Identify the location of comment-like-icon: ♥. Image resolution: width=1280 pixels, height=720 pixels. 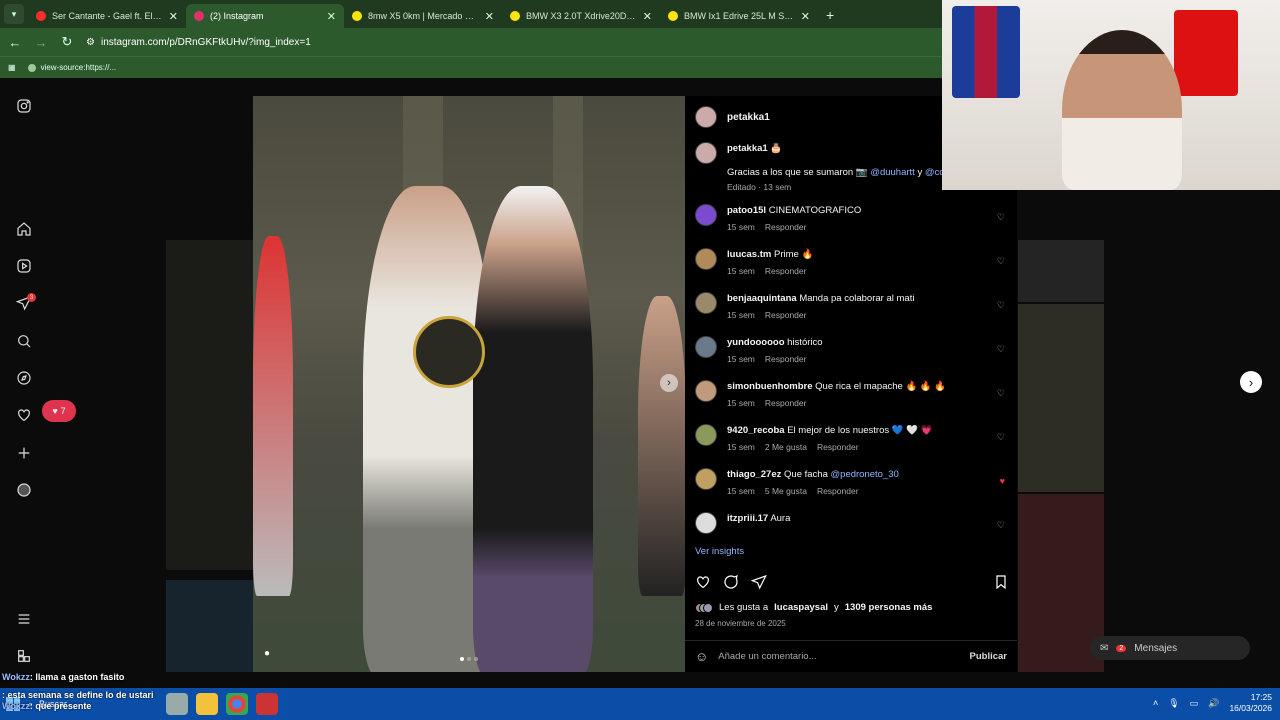
(1002, 481).